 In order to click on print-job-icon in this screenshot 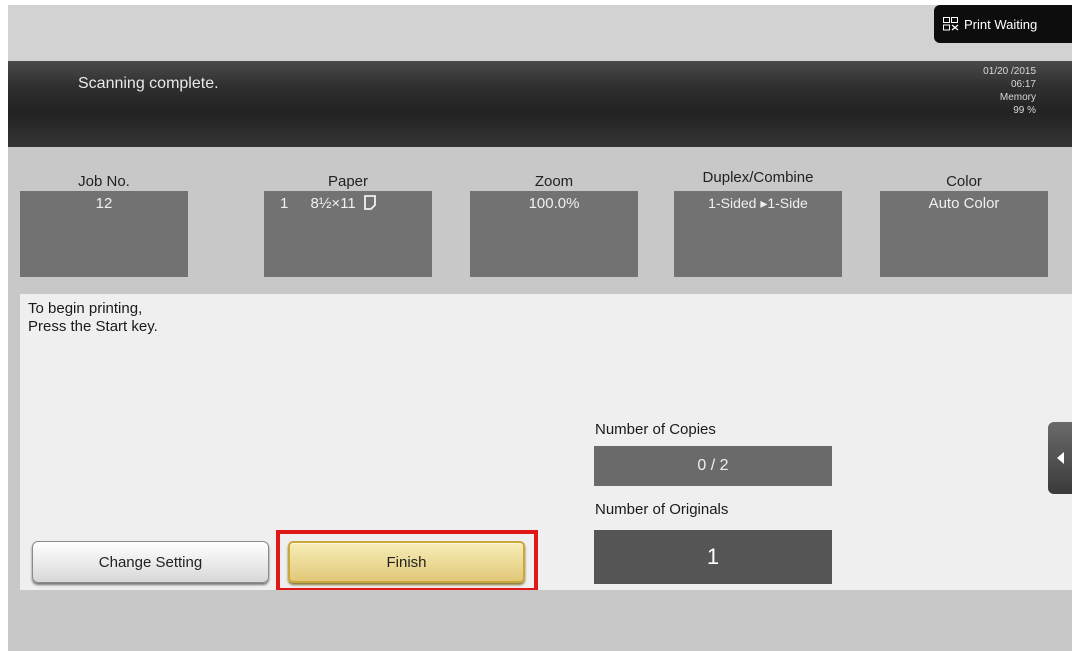, I will do `click(951, 24)`.